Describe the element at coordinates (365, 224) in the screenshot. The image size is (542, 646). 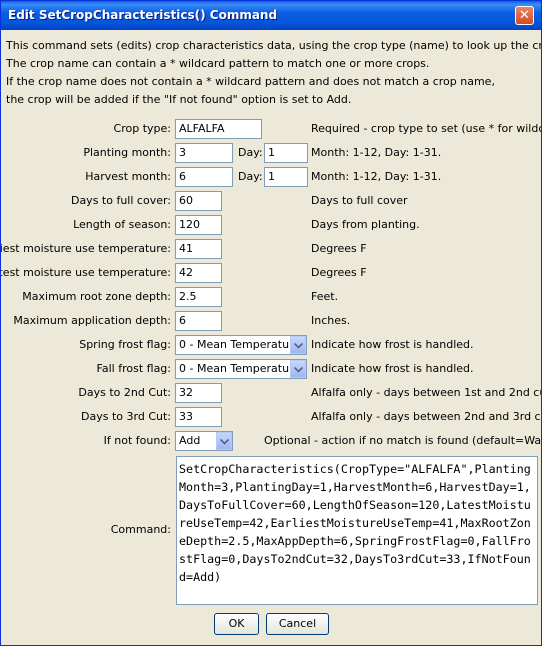
I see `season-length-note: Days from planting.` at that location.